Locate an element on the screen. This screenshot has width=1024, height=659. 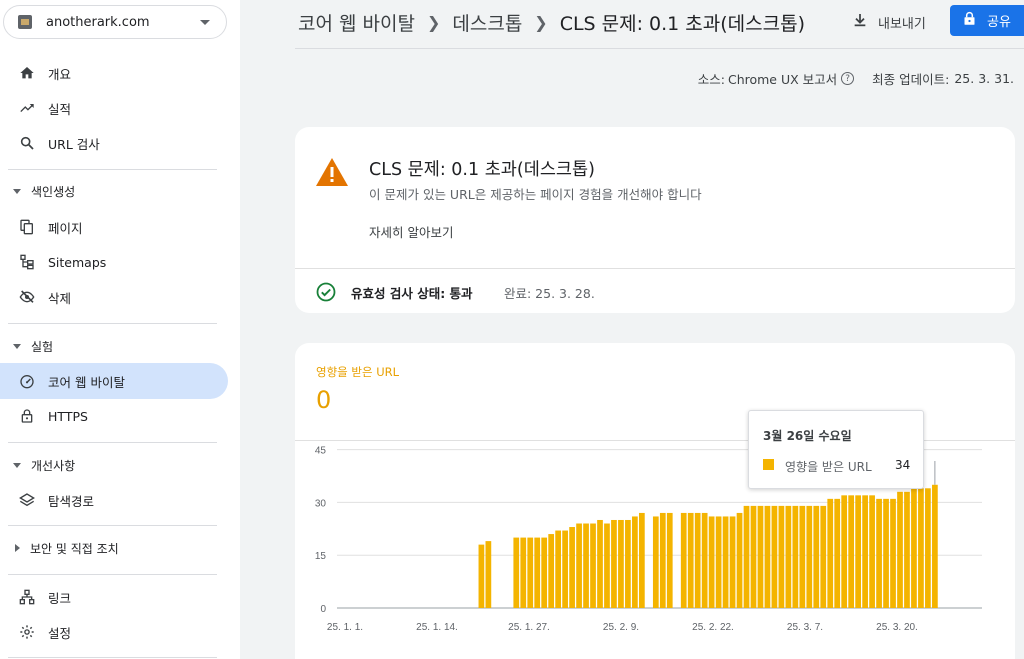
section-security: 보안 및 직접 조치 is located at coordinates (114, 548).